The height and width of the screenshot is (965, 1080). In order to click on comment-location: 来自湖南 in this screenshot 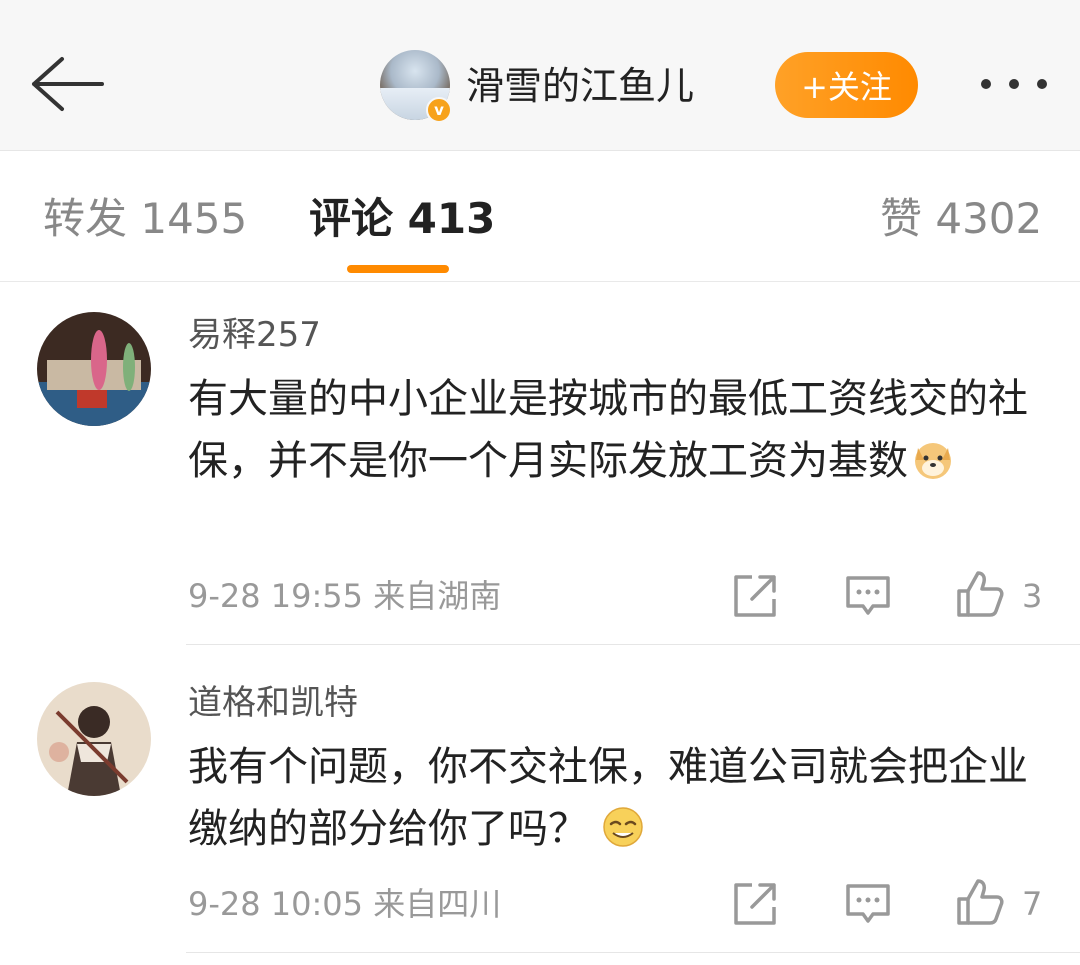, I will do `click(437, 596)`.